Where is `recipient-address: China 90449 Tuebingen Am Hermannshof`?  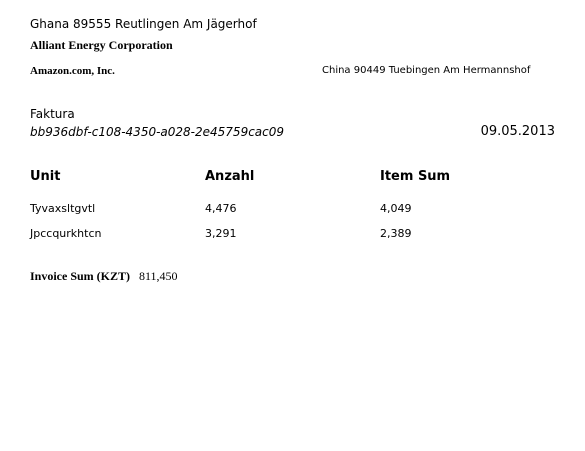 recipient-address: China 90449 Tuebingen Am Hermannshof is located at coordinates (426, 70).